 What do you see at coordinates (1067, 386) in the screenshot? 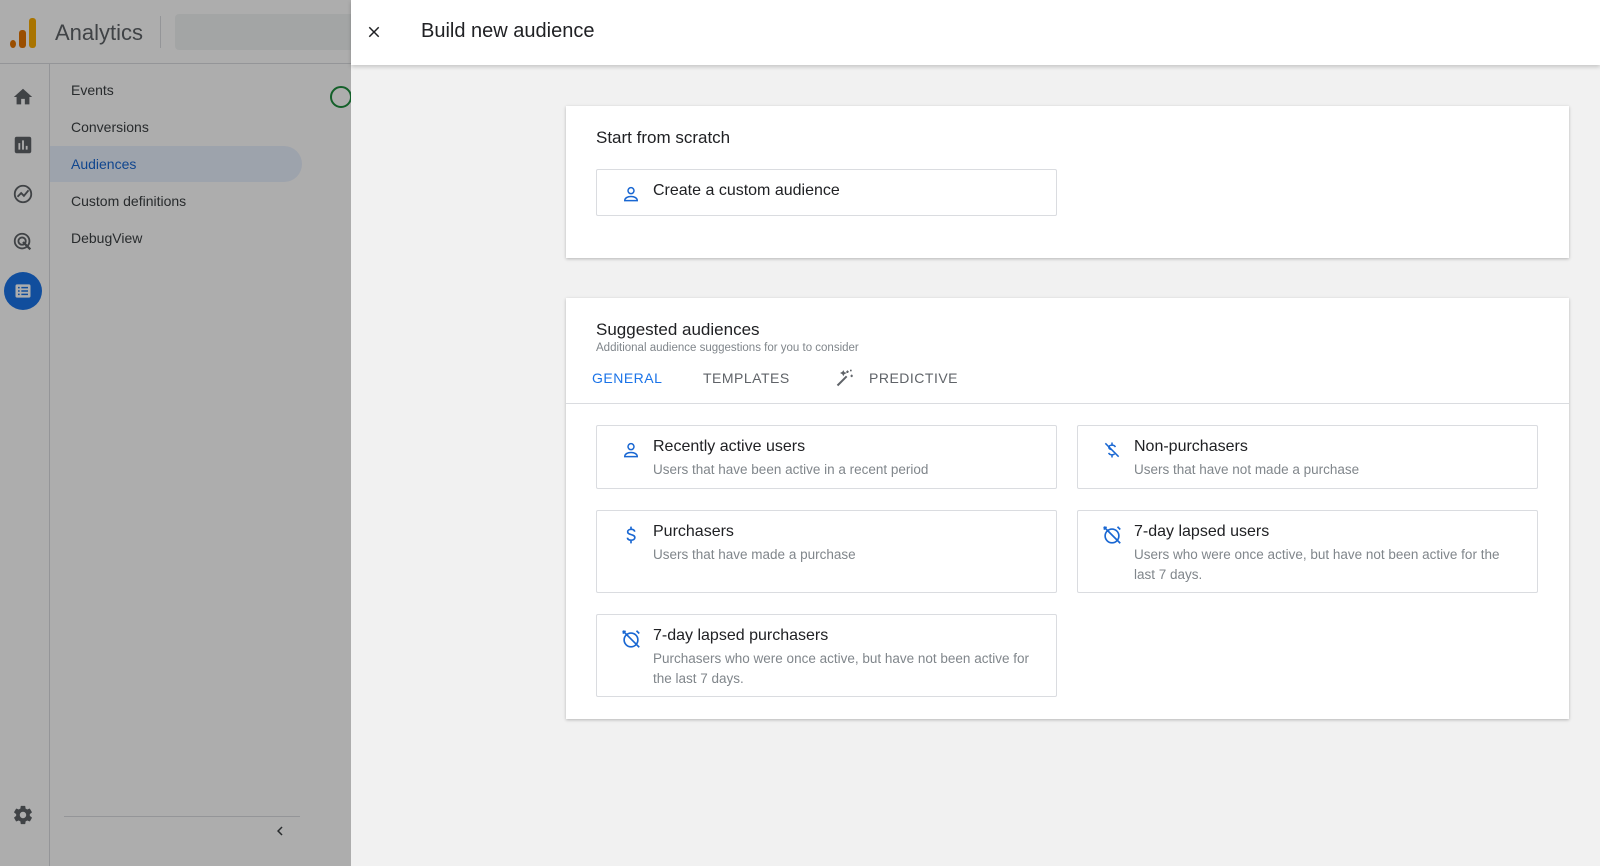
I see `suggested-tabs: GENERAL TEMPLATES PREDICTIVE` at bounding box center [1067, 386].